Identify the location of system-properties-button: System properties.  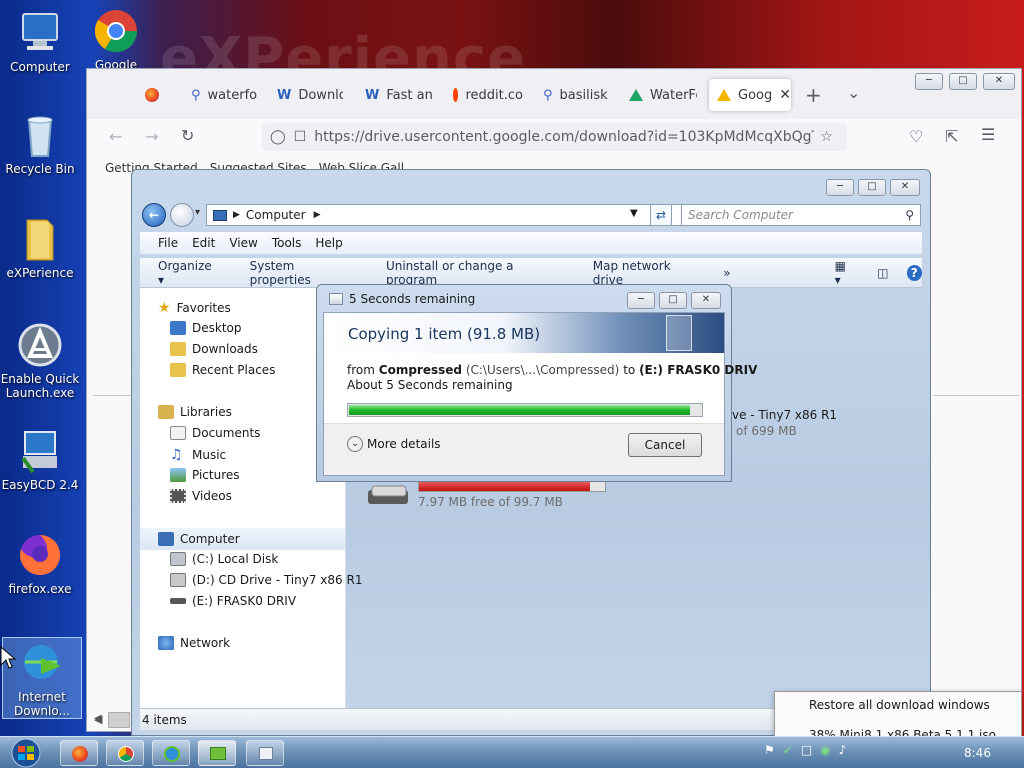
(303, 273).